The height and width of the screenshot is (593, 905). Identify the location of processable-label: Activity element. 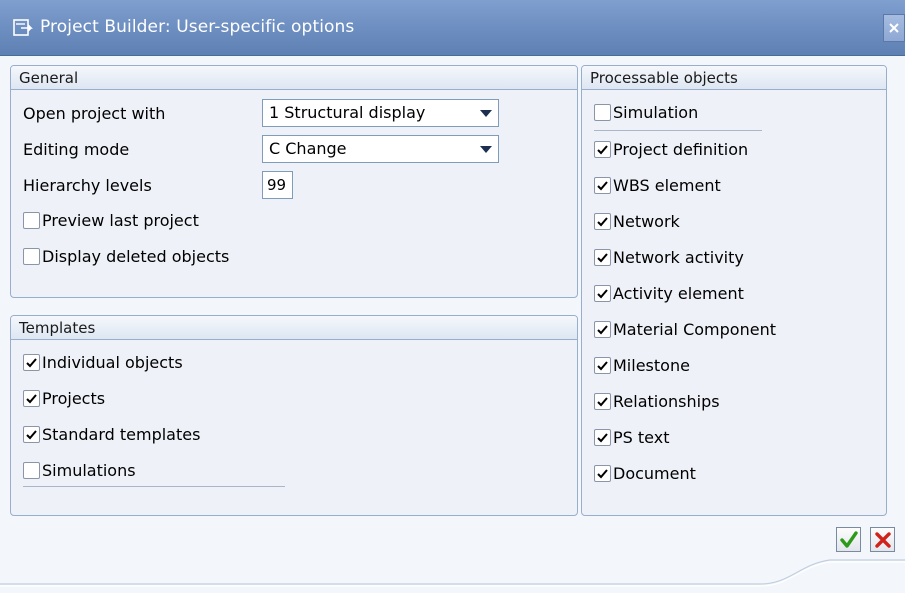
(678, 293).